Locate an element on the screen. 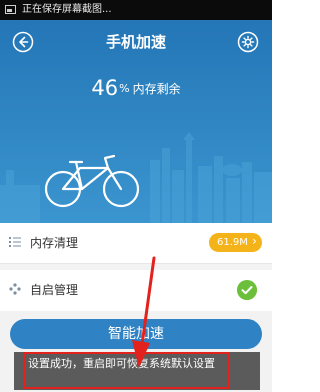  title-bar: 手机加速 is located at coordinates (136, 40).